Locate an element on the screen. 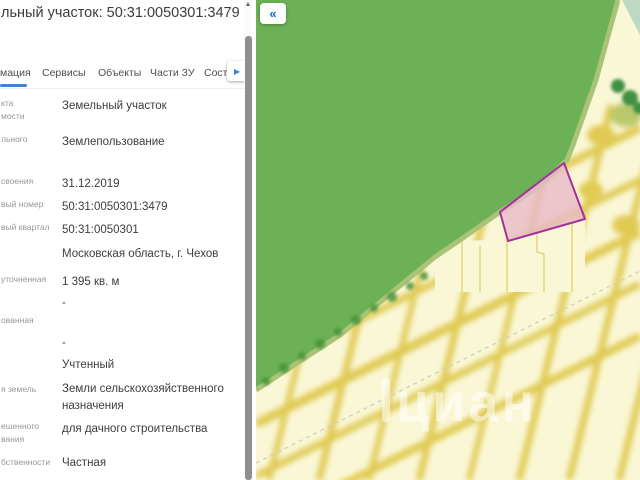 The height and width of the screenshot is (480, 640). tab-bar: мация Сервисы Объекты Части ЗУ Соста Г ▶ is located at coordinates (126, 74).